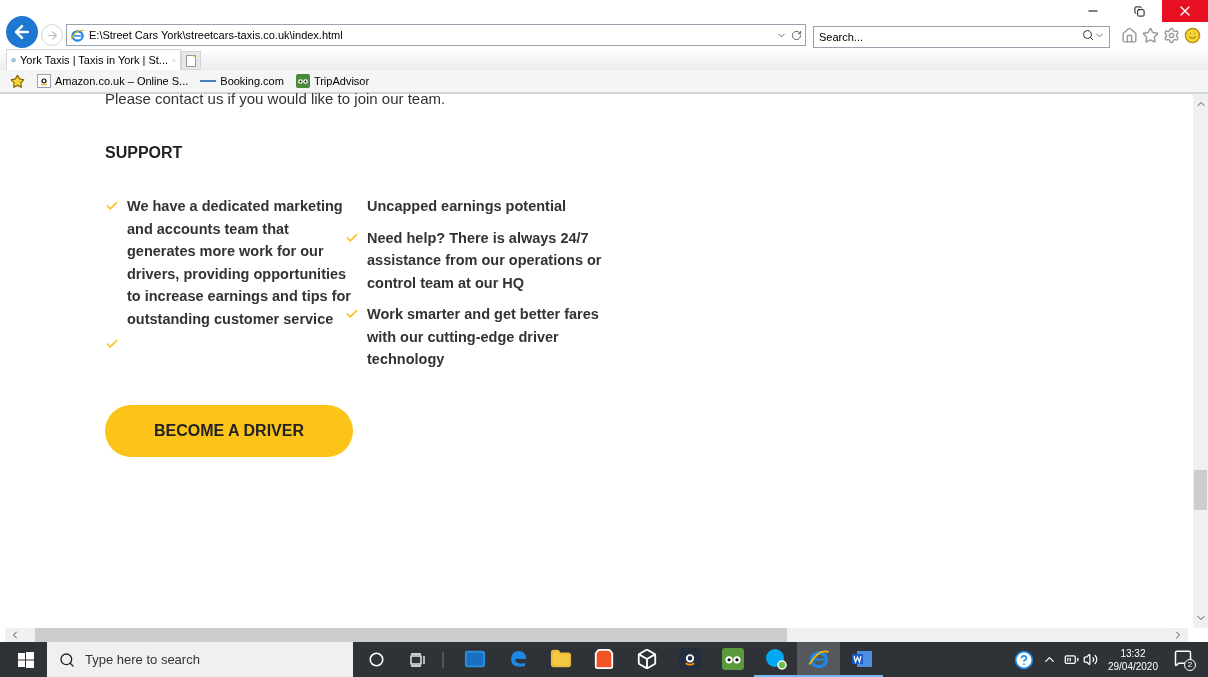  What do you see at coordinates (1171, 35) in the screenshot?
I see `settings-icon` at bounding box center [1171, 35].